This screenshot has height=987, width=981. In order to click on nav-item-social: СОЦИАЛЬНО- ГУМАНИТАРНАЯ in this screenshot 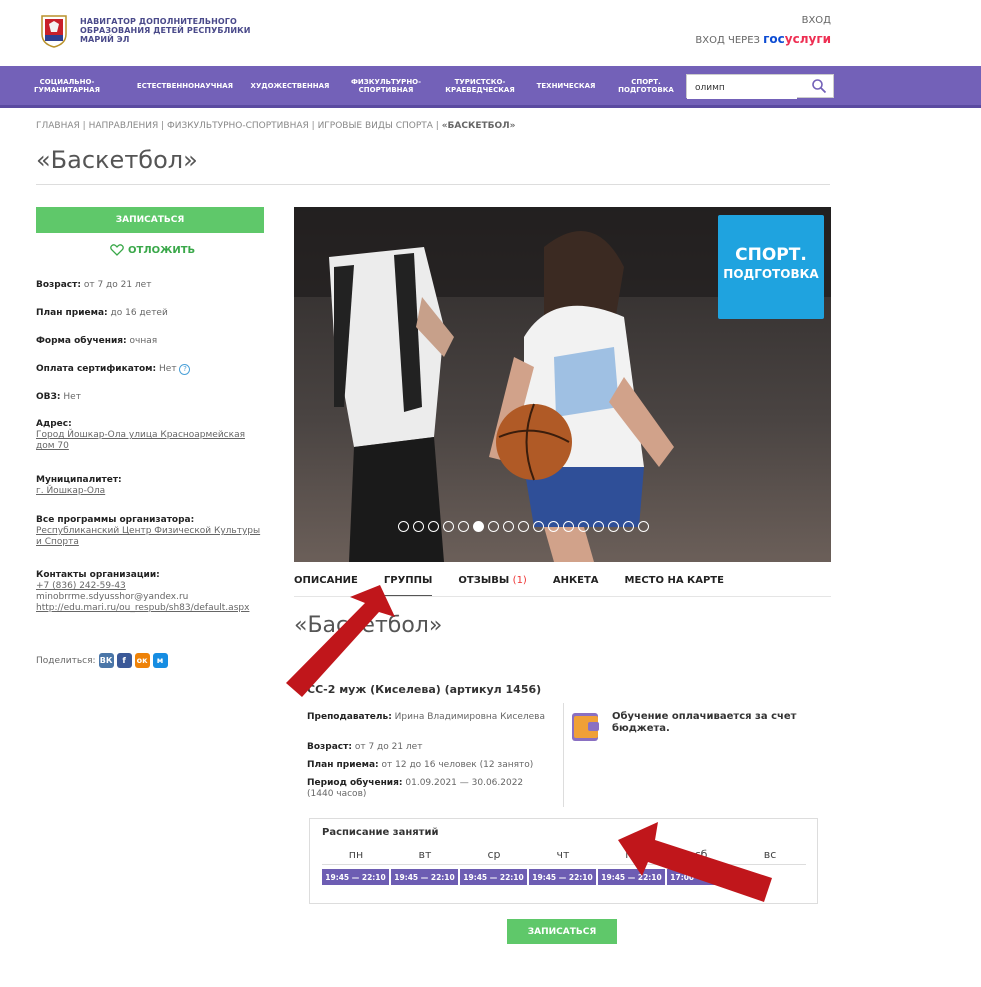, I will do `click(67, 86)`.